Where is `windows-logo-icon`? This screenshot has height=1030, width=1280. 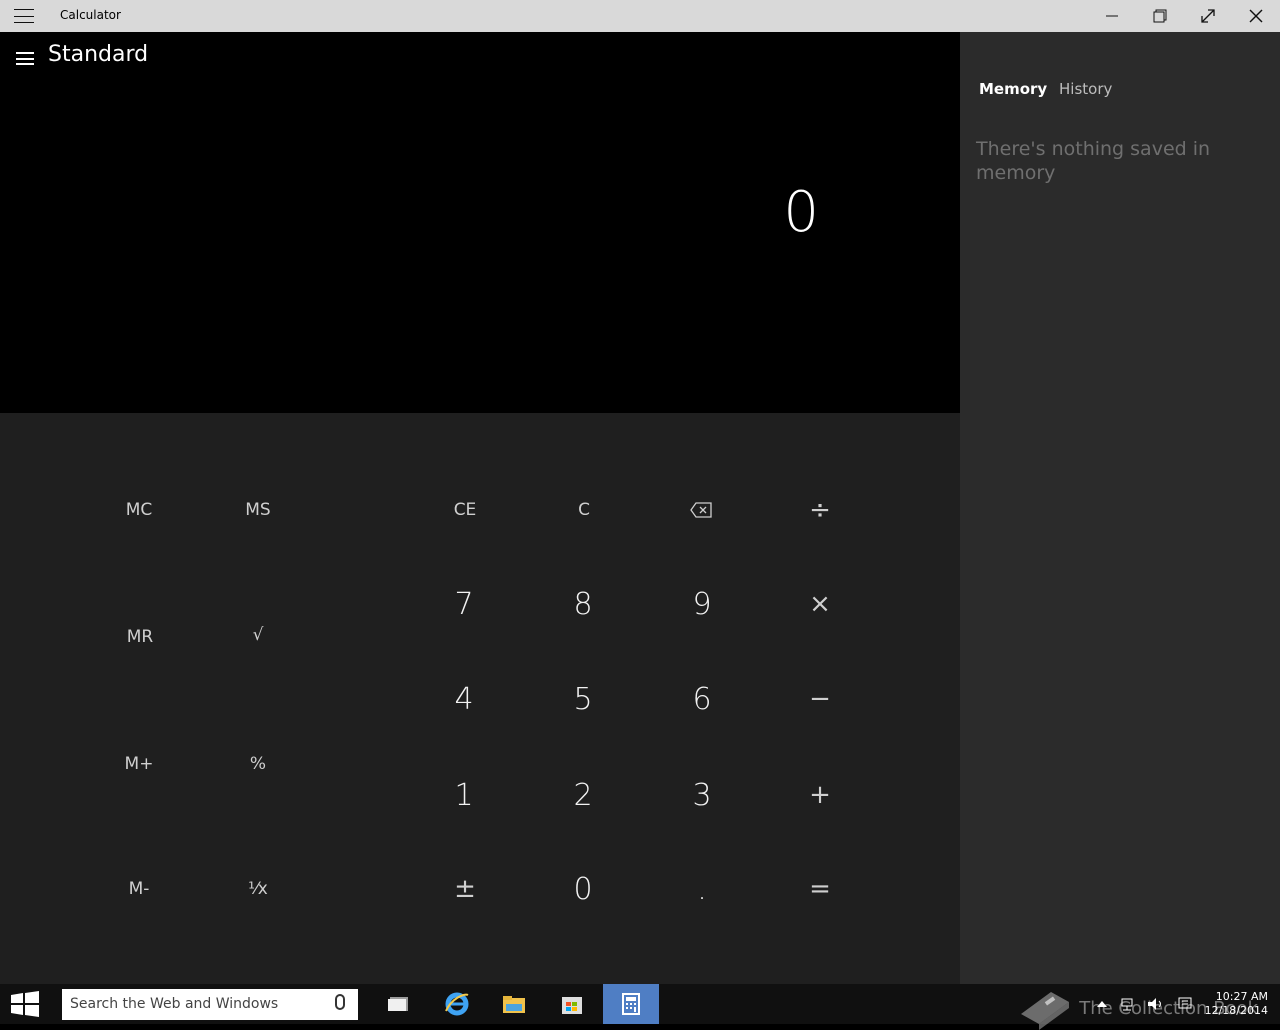
windows-logo-icon is located at coordinates (25, 1004).